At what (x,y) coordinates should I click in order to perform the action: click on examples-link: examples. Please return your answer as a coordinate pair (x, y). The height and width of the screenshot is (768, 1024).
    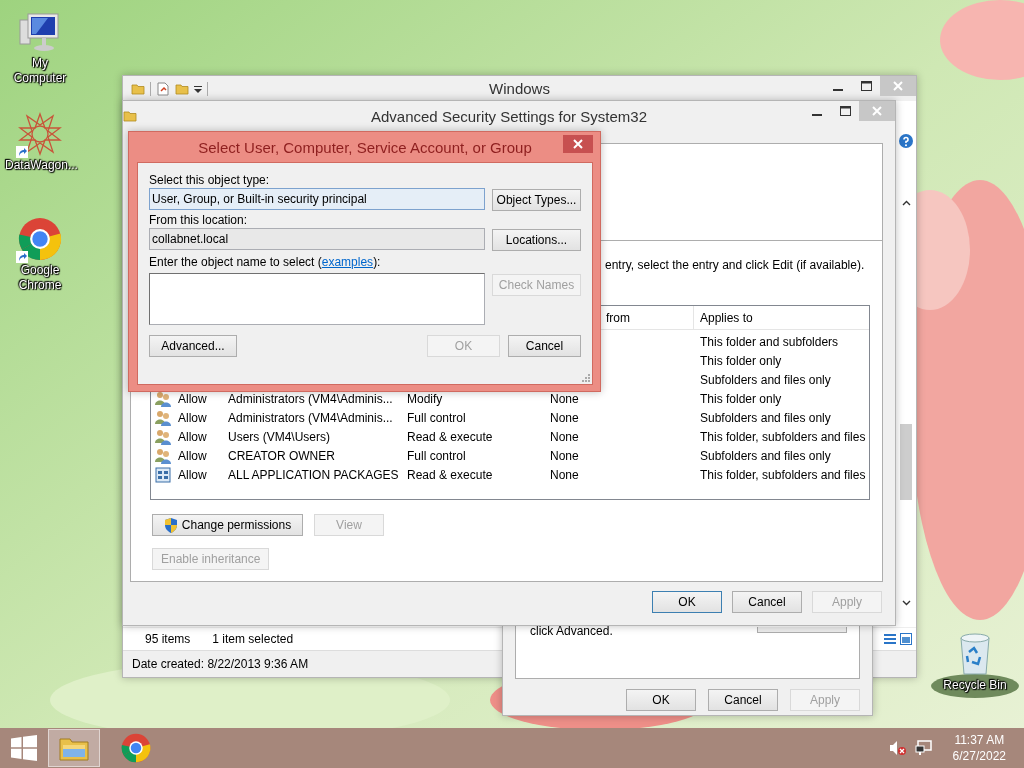
    Looking at the image, I should click on (347, 262).